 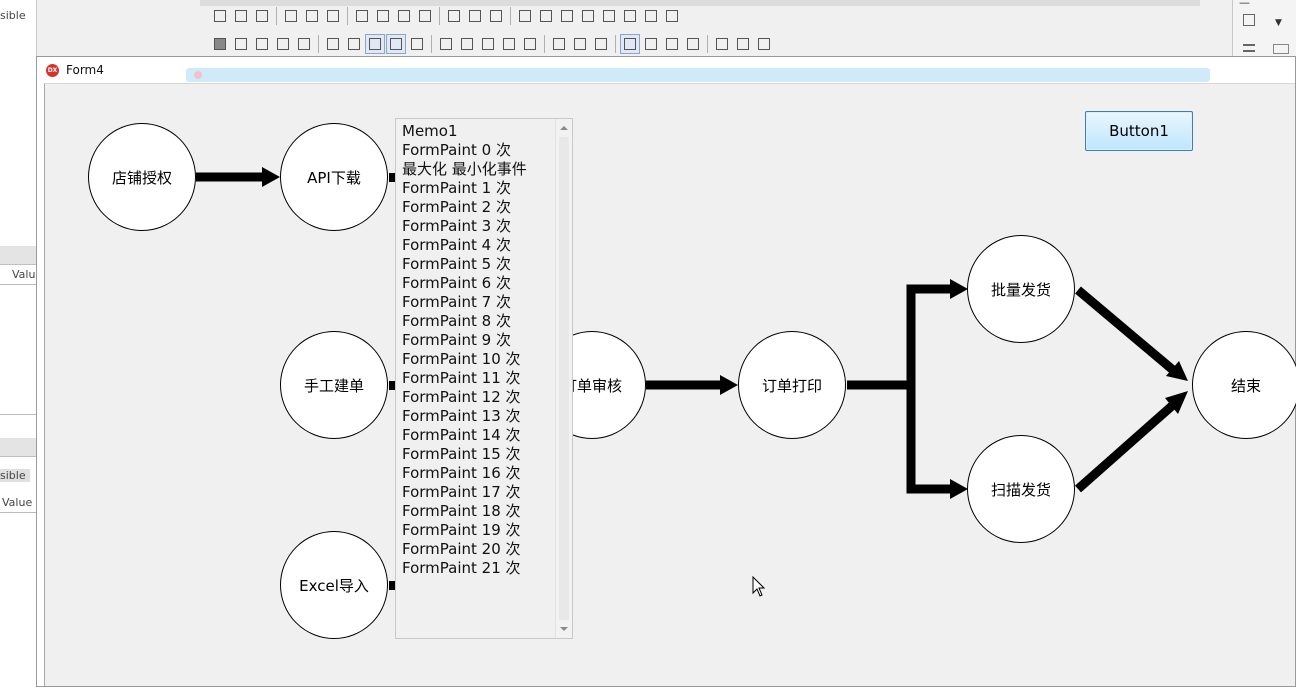 I want to click on arrowhead-batch, so click(x=959, y=289).